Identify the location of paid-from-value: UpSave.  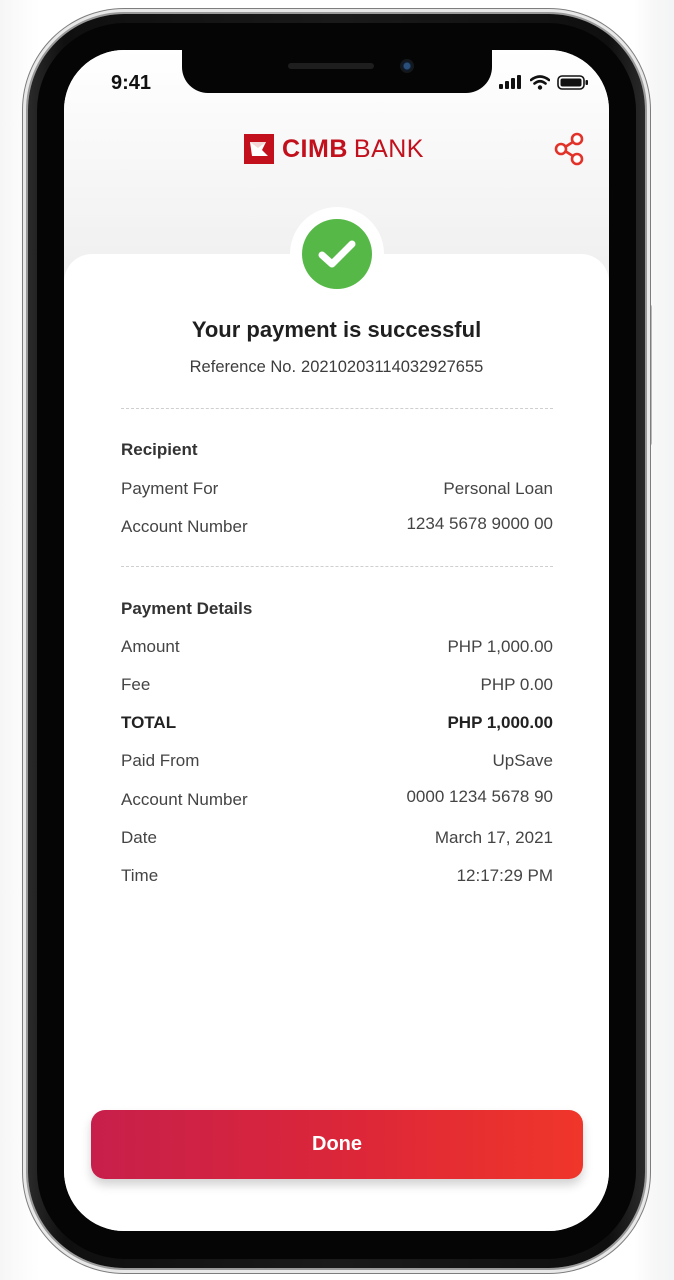
(522, 760).